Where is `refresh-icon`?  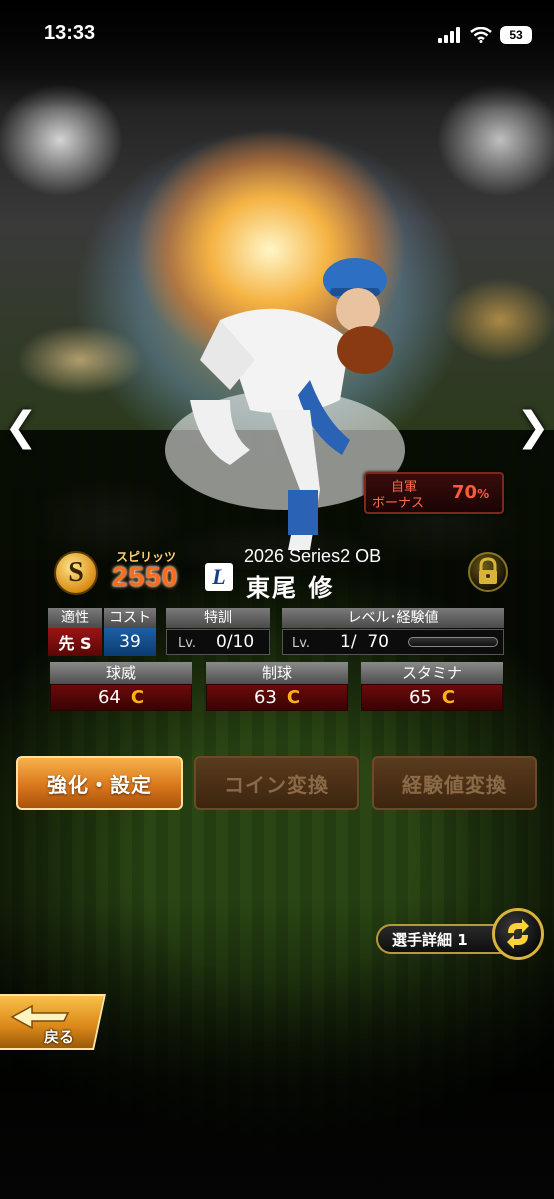 refresh-icon is located at coordinates (518, 934).